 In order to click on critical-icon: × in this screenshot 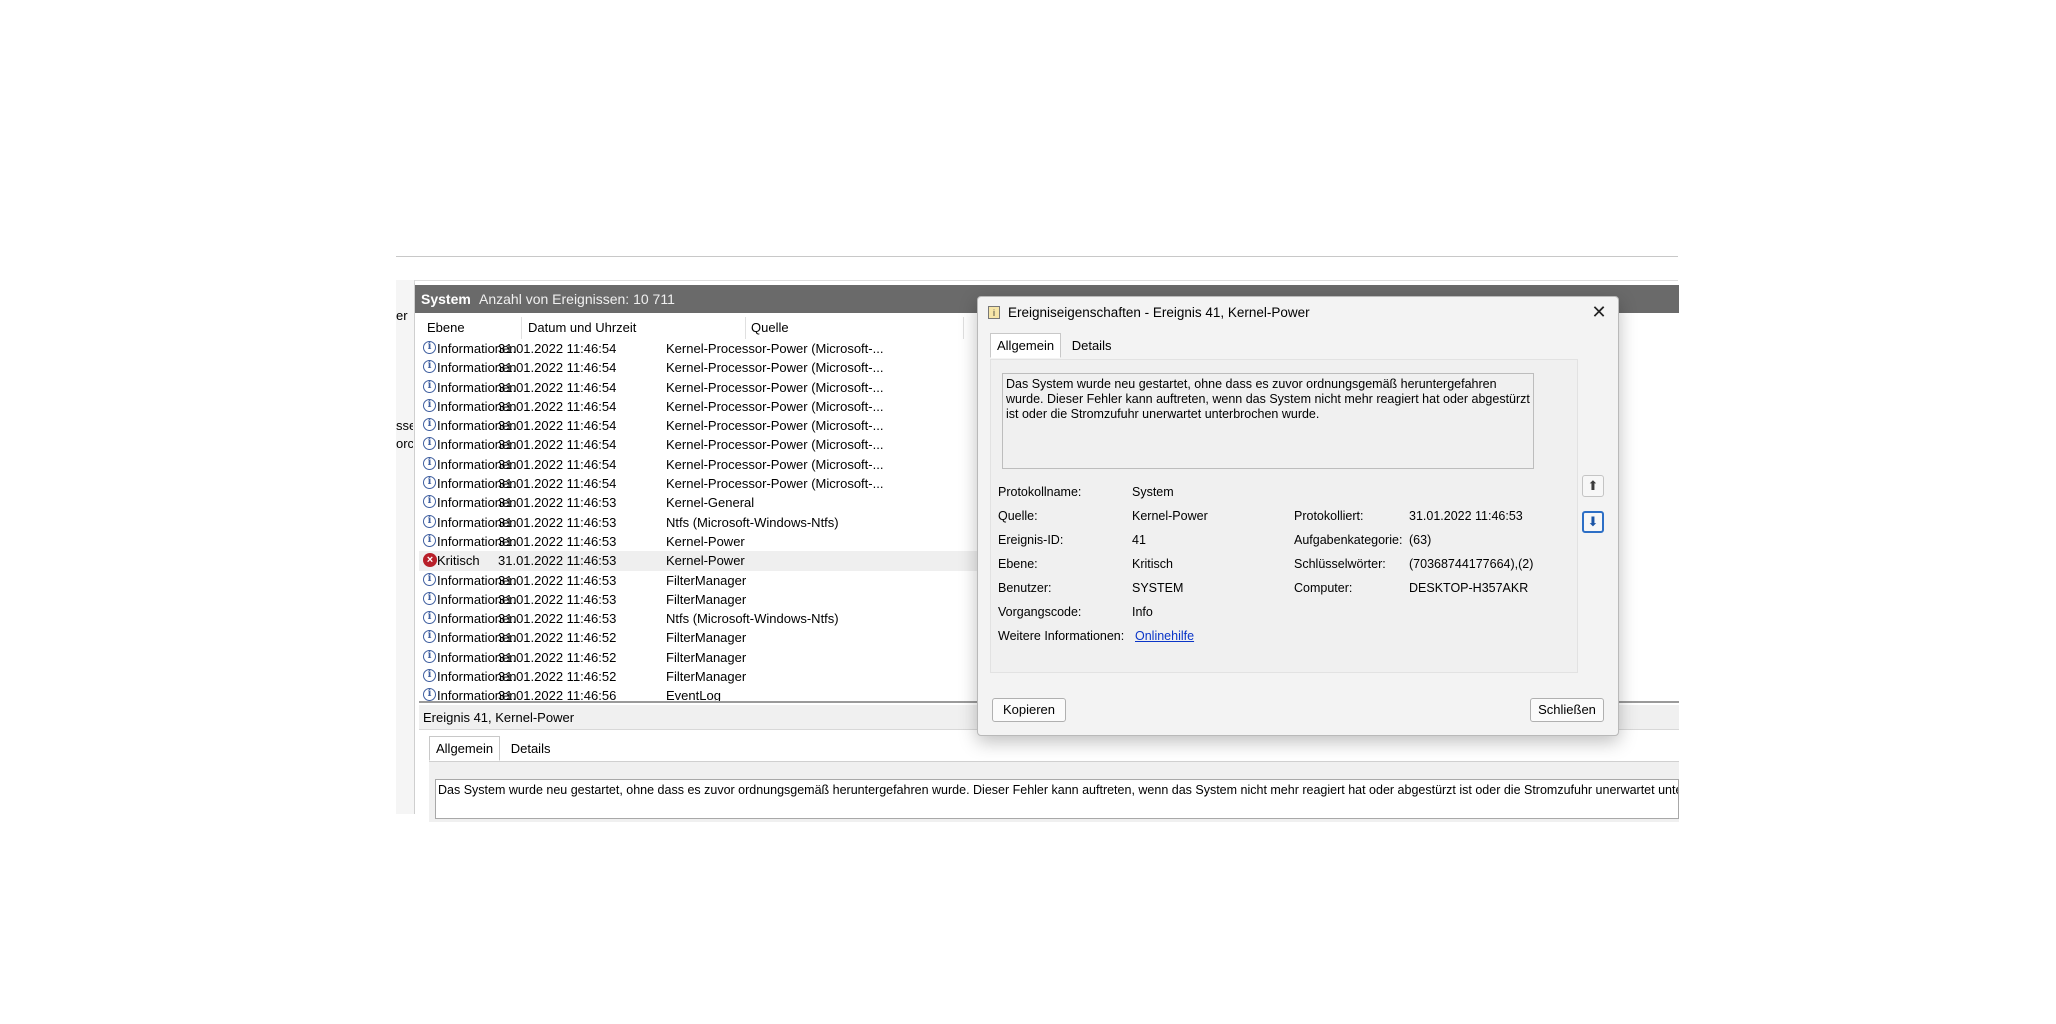, I will do `click(430, 560)`.